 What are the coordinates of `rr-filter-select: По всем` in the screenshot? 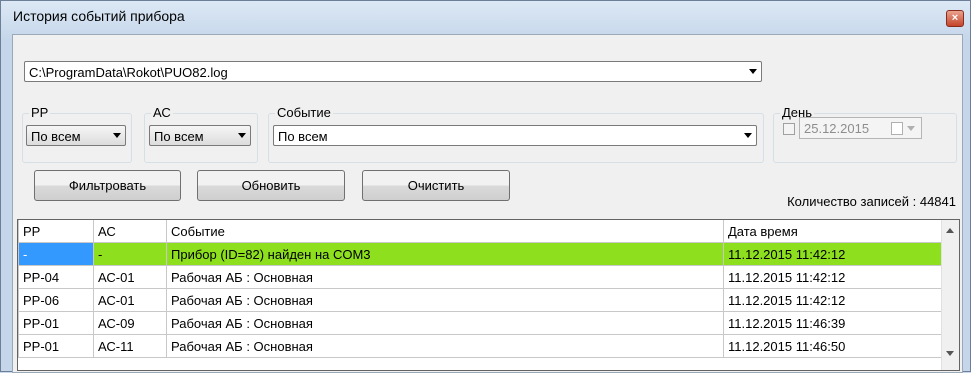 It's located at (76, 135).